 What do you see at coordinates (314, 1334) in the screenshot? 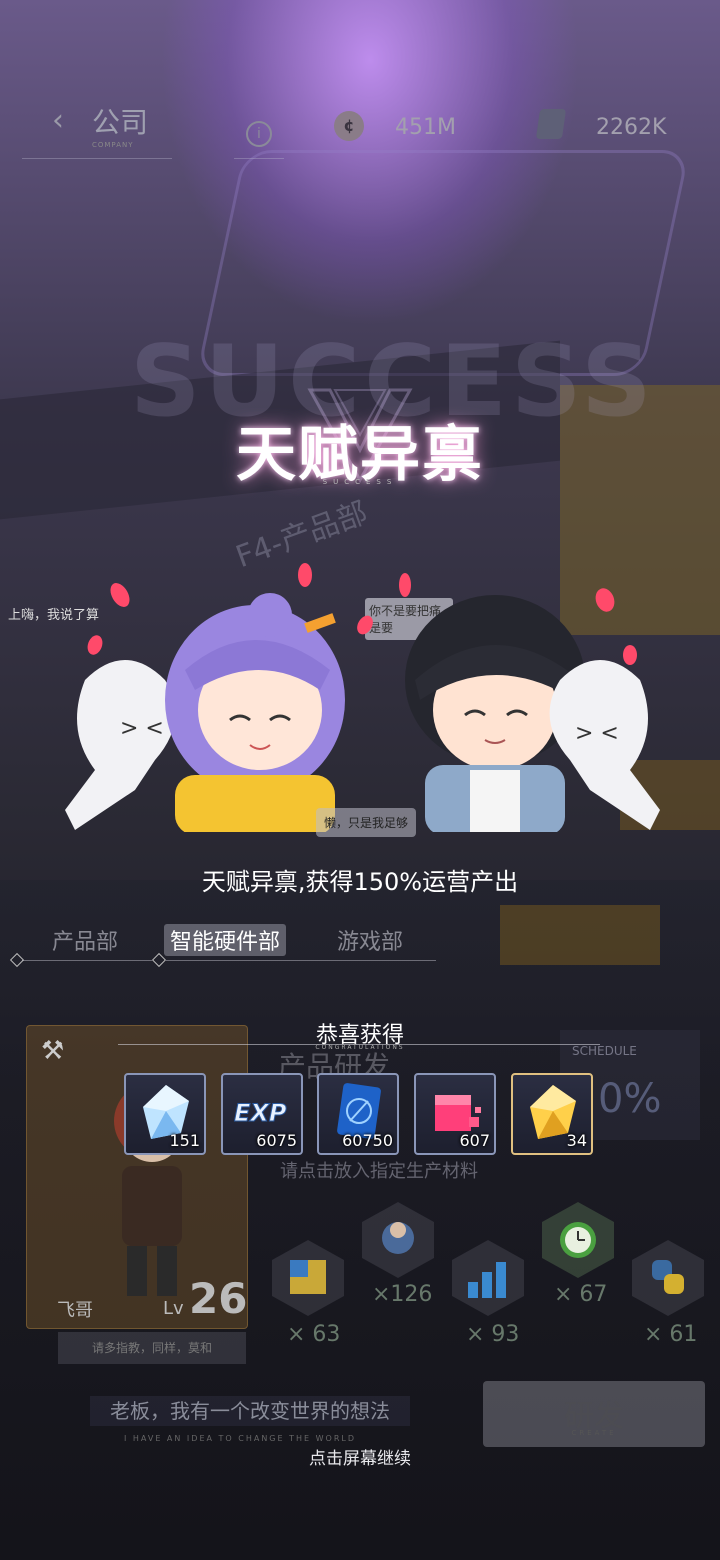
I see `material-count: × 63` at bounding box center [314, 1334].